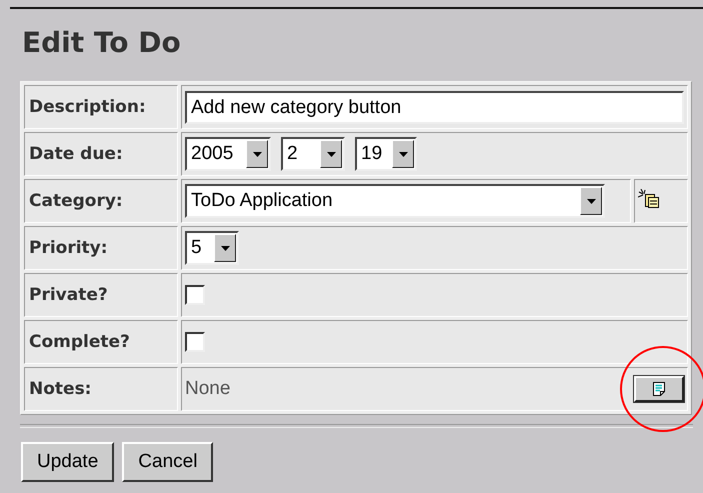 The width and height of the screenshot is (703, 493). I want to click on page-title: Edit To Do, so click(101, 43).